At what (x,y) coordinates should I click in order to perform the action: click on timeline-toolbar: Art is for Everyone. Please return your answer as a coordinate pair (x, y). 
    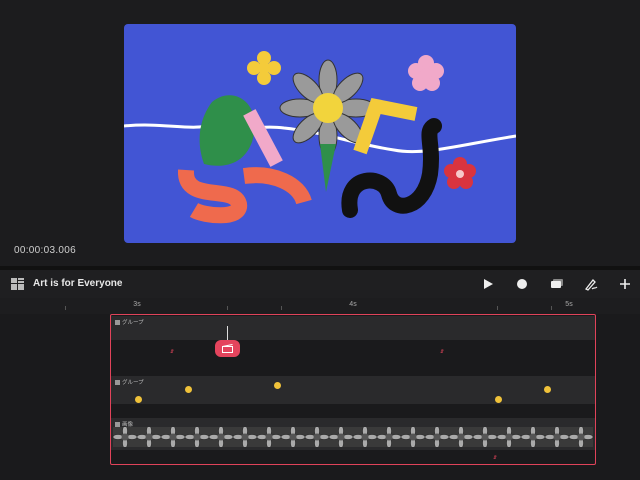
    Looking at the image, I should click on (320, 284).